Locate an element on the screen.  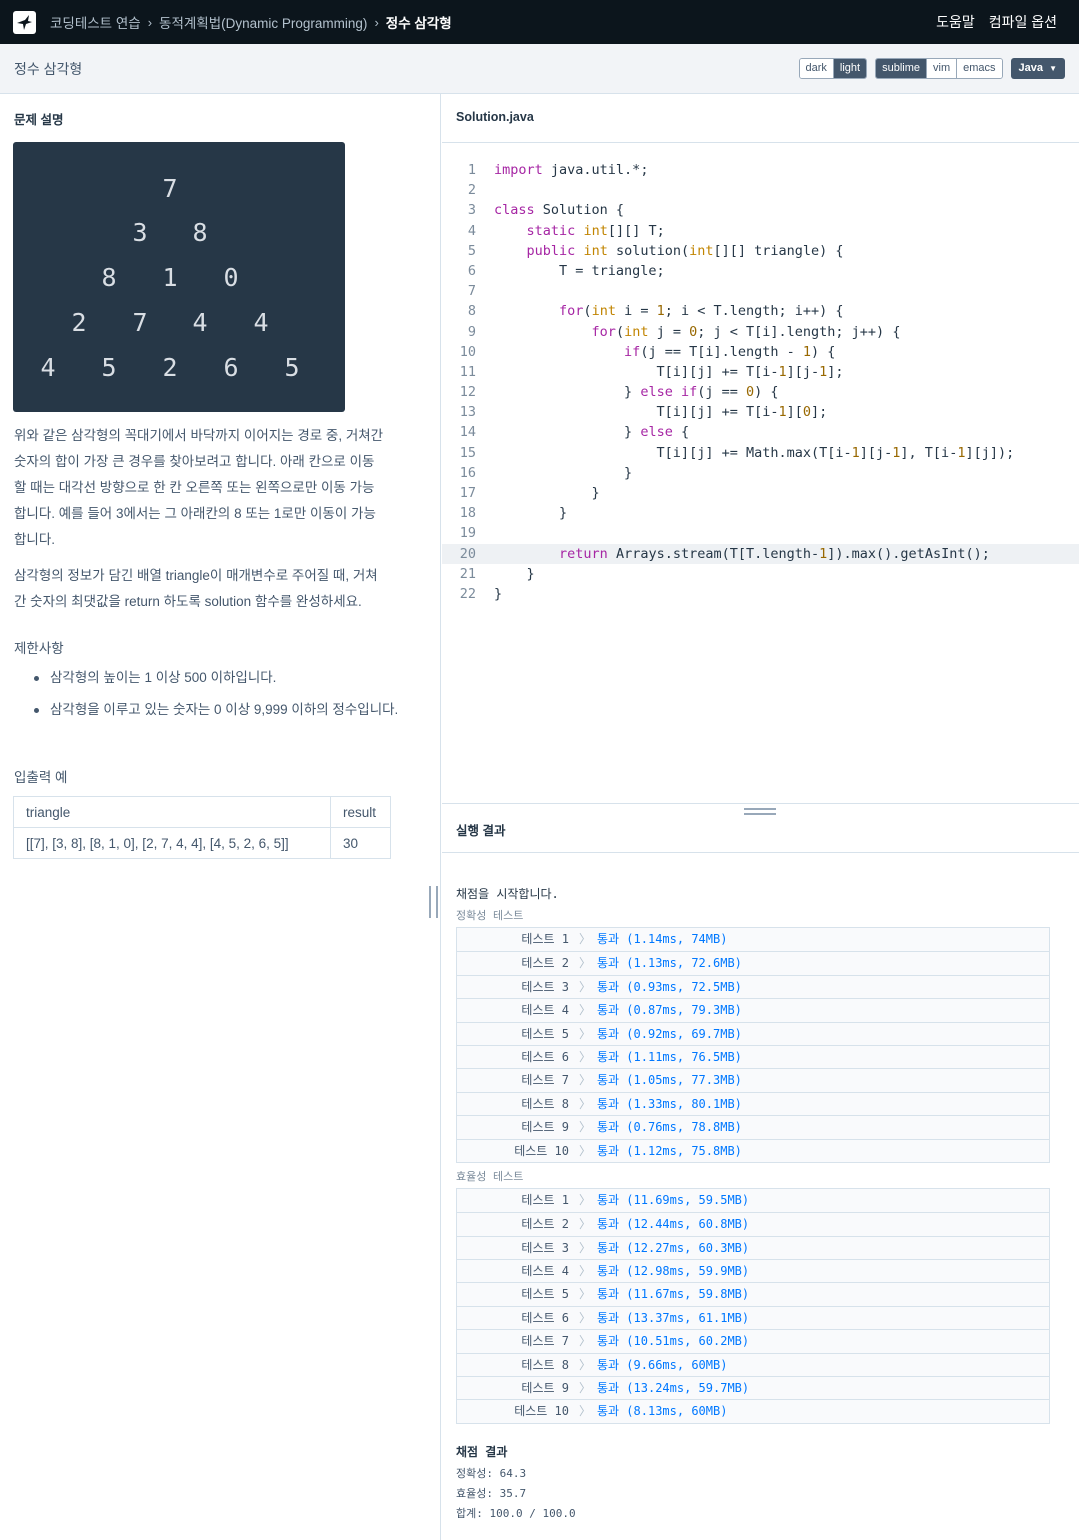
theme-light-button: light is located at coordinates (849, 68).